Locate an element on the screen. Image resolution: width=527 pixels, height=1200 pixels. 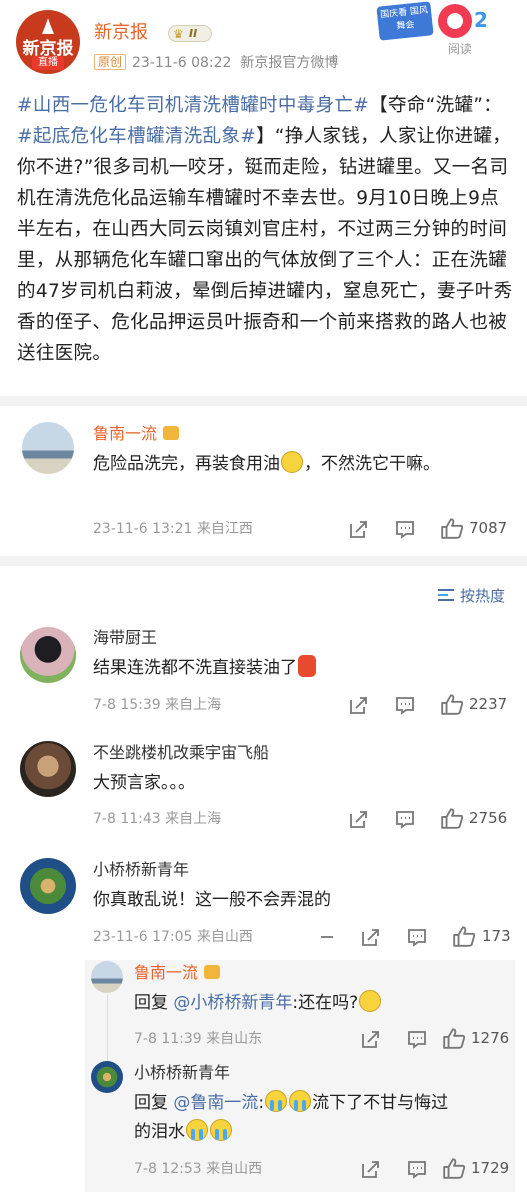
vip-badge: ♛ II is located at coordinates (190, 33).